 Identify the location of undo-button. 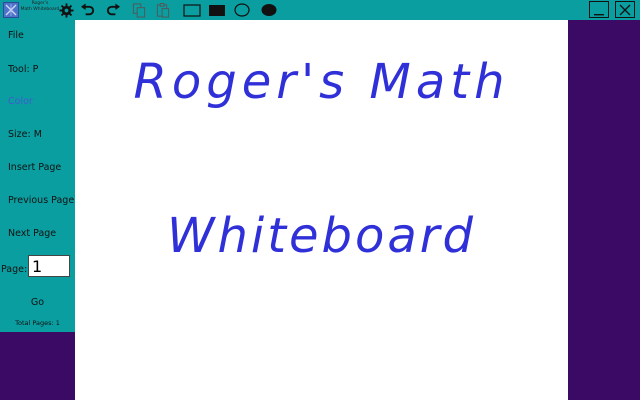
(87, 10).